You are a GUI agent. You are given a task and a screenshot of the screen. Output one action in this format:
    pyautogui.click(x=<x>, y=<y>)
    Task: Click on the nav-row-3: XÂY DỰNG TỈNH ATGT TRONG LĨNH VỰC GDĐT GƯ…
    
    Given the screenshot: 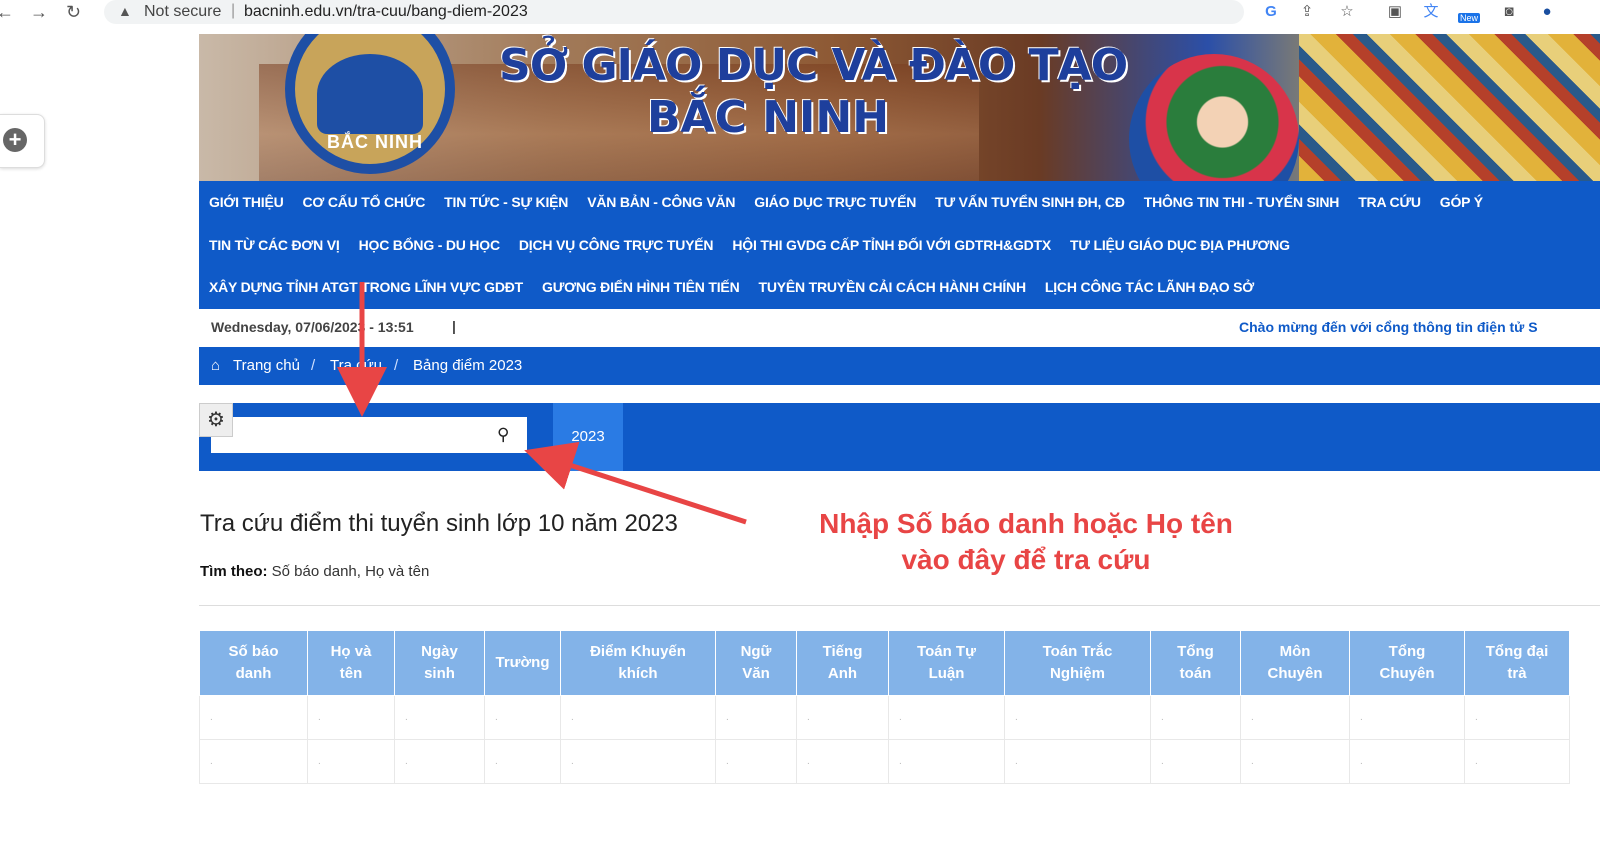 What is the action you would take?
    pyautogui.click(x=741, y=289)
    